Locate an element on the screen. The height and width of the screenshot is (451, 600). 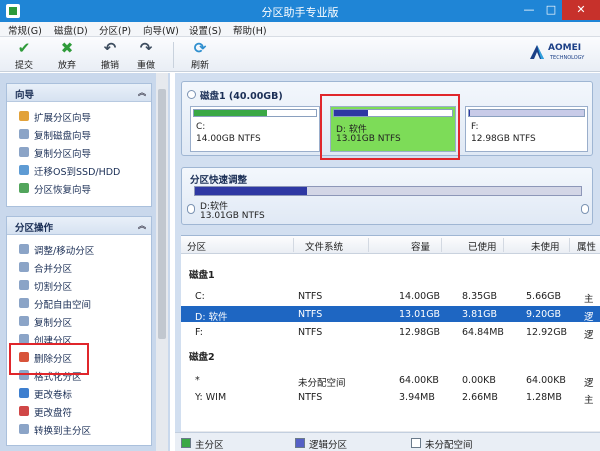
aomei-logo-icon is located at coordinates (537, 52).